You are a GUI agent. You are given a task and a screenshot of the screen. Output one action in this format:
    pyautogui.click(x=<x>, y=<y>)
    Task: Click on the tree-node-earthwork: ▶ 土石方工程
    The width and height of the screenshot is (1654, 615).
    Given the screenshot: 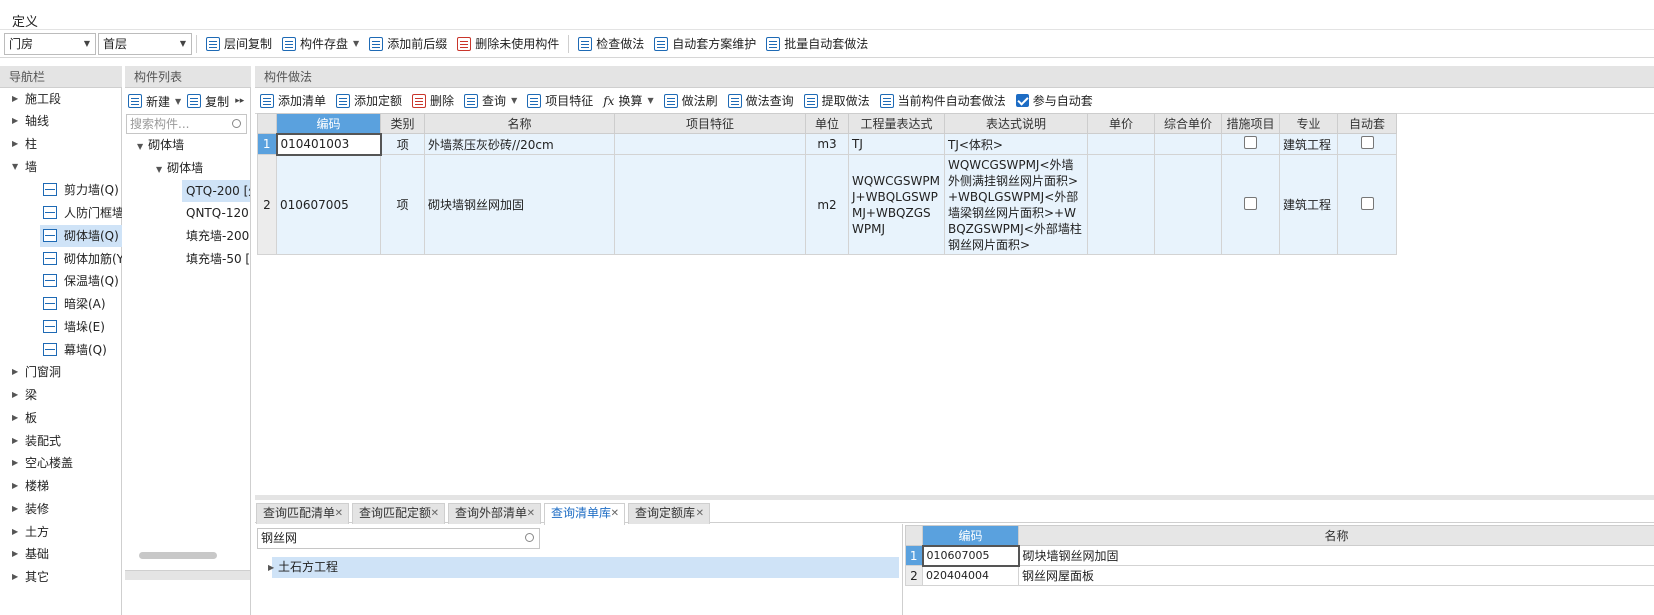 What is the action you would take?
    pyautogui.click(x=583, y=567)
    